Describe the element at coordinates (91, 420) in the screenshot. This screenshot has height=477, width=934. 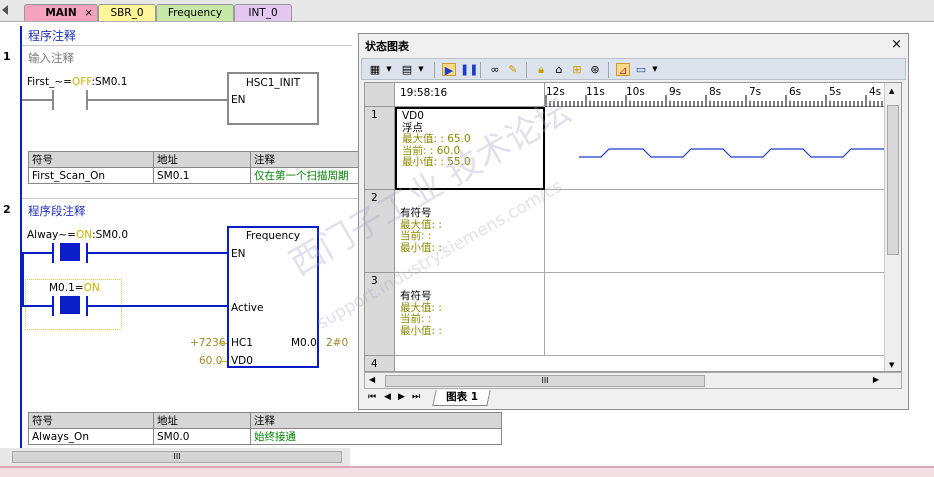
I see `col-symbol: 符号` at that location.